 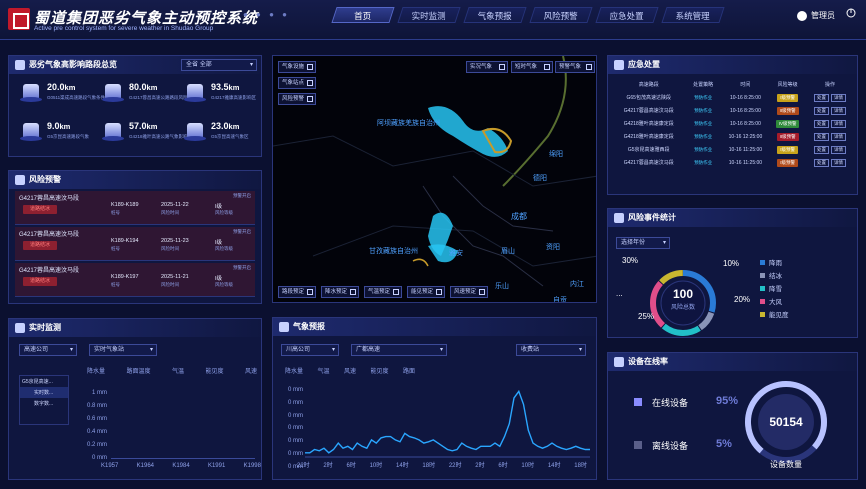 I want to click on warning-area, so click(x=468, y=131).